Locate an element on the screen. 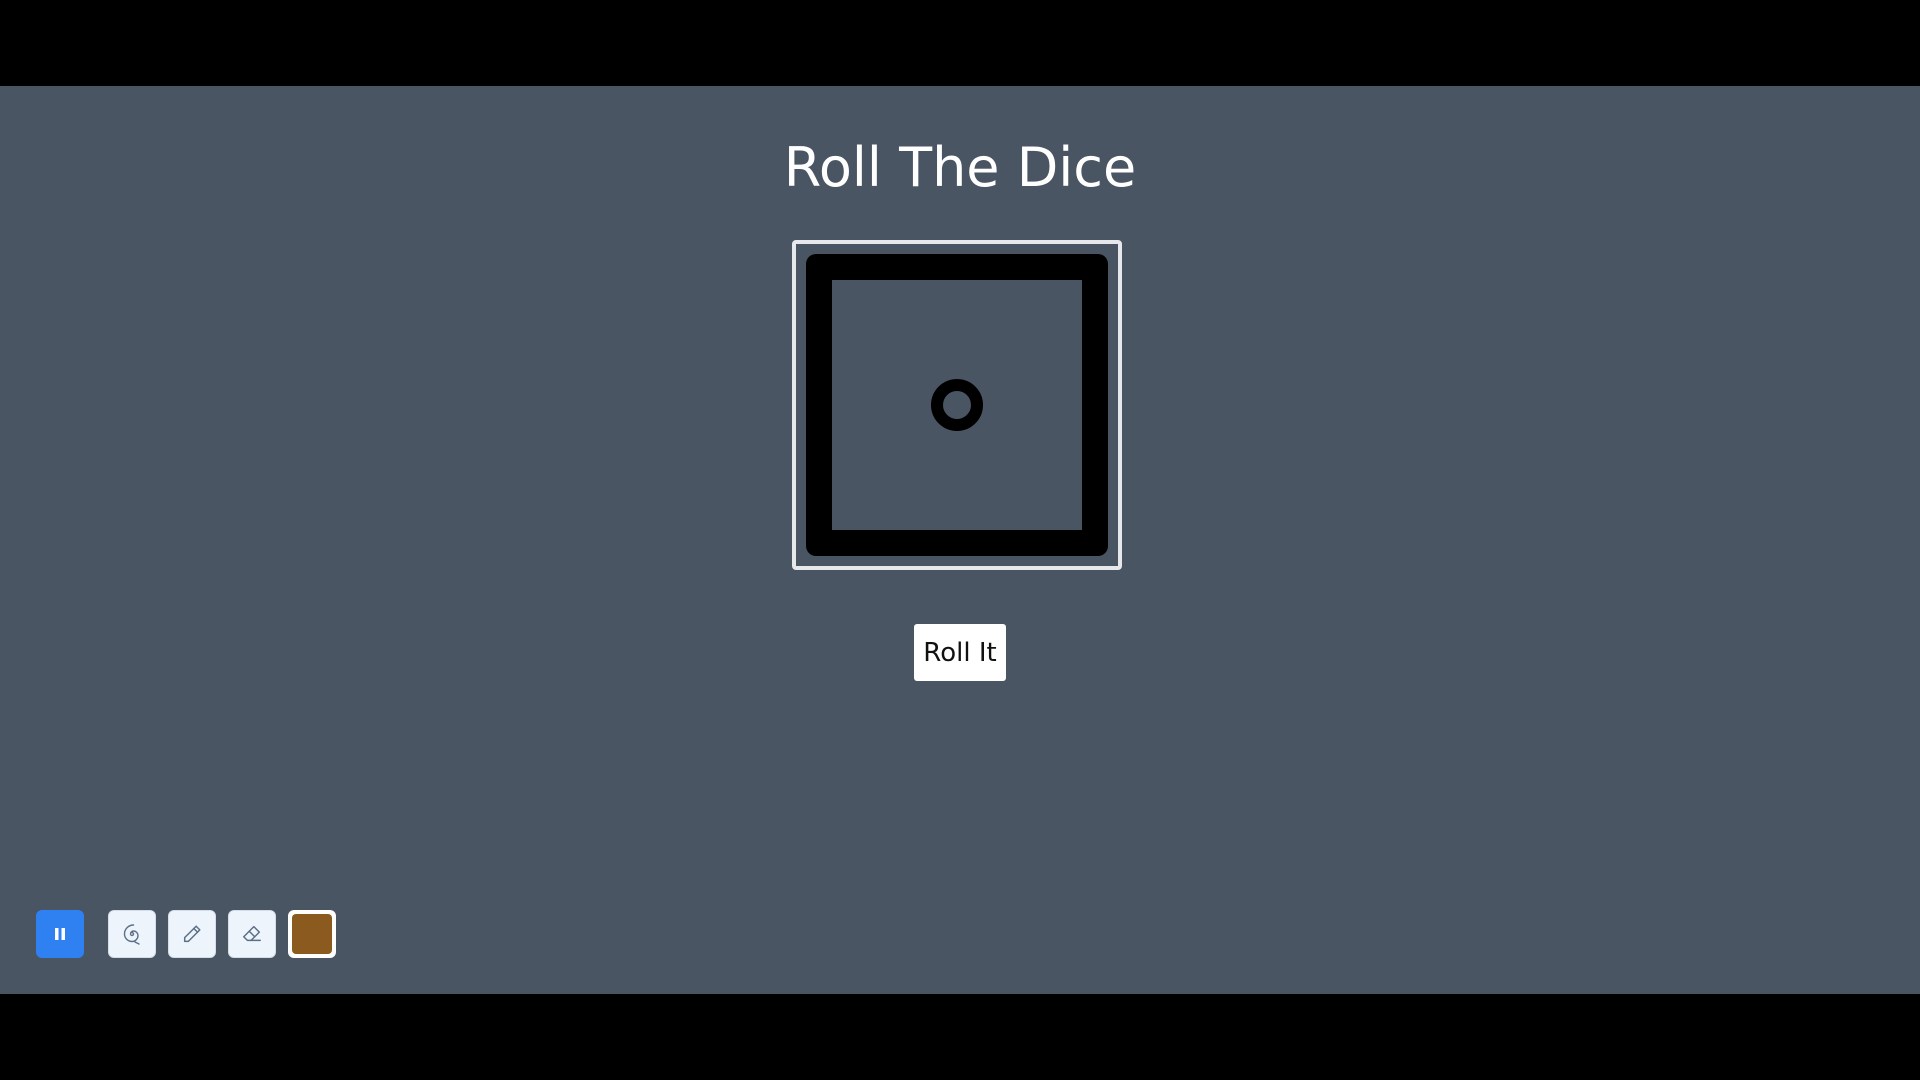 The image size is (1920, 1080). pencil-icon is located at coordinates (192, 934).